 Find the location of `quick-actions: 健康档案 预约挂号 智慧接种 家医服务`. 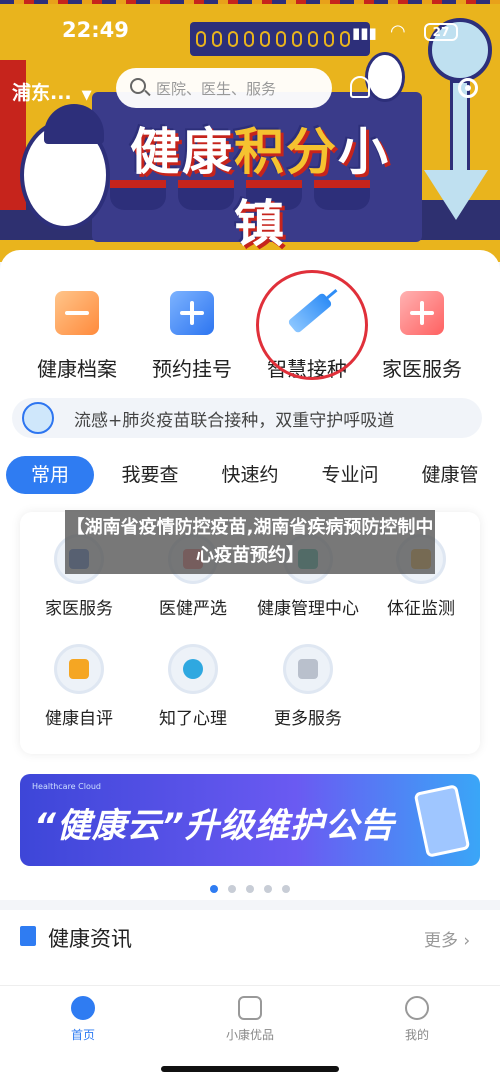

quick-actions: 健康档案 预约挂号 智慧接种 家医服务 is located at coordinates (250, 335).